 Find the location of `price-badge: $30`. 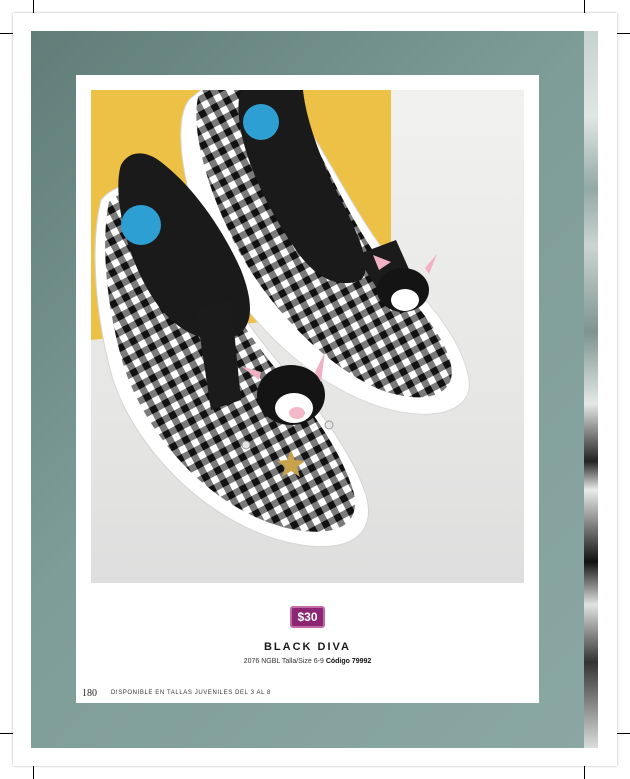

price-badge: $30 is located at coordinates (307, 617).